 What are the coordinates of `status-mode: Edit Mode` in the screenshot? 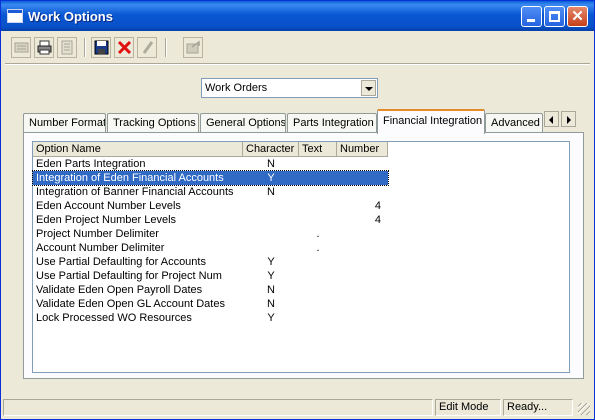 It's located at (468, 407).